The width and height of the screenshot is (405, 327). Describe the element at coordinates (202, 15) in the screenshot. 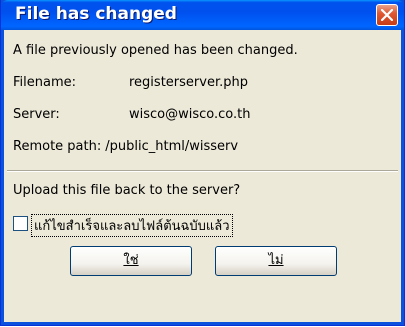

I see `title-bar: File has changed` at that location.